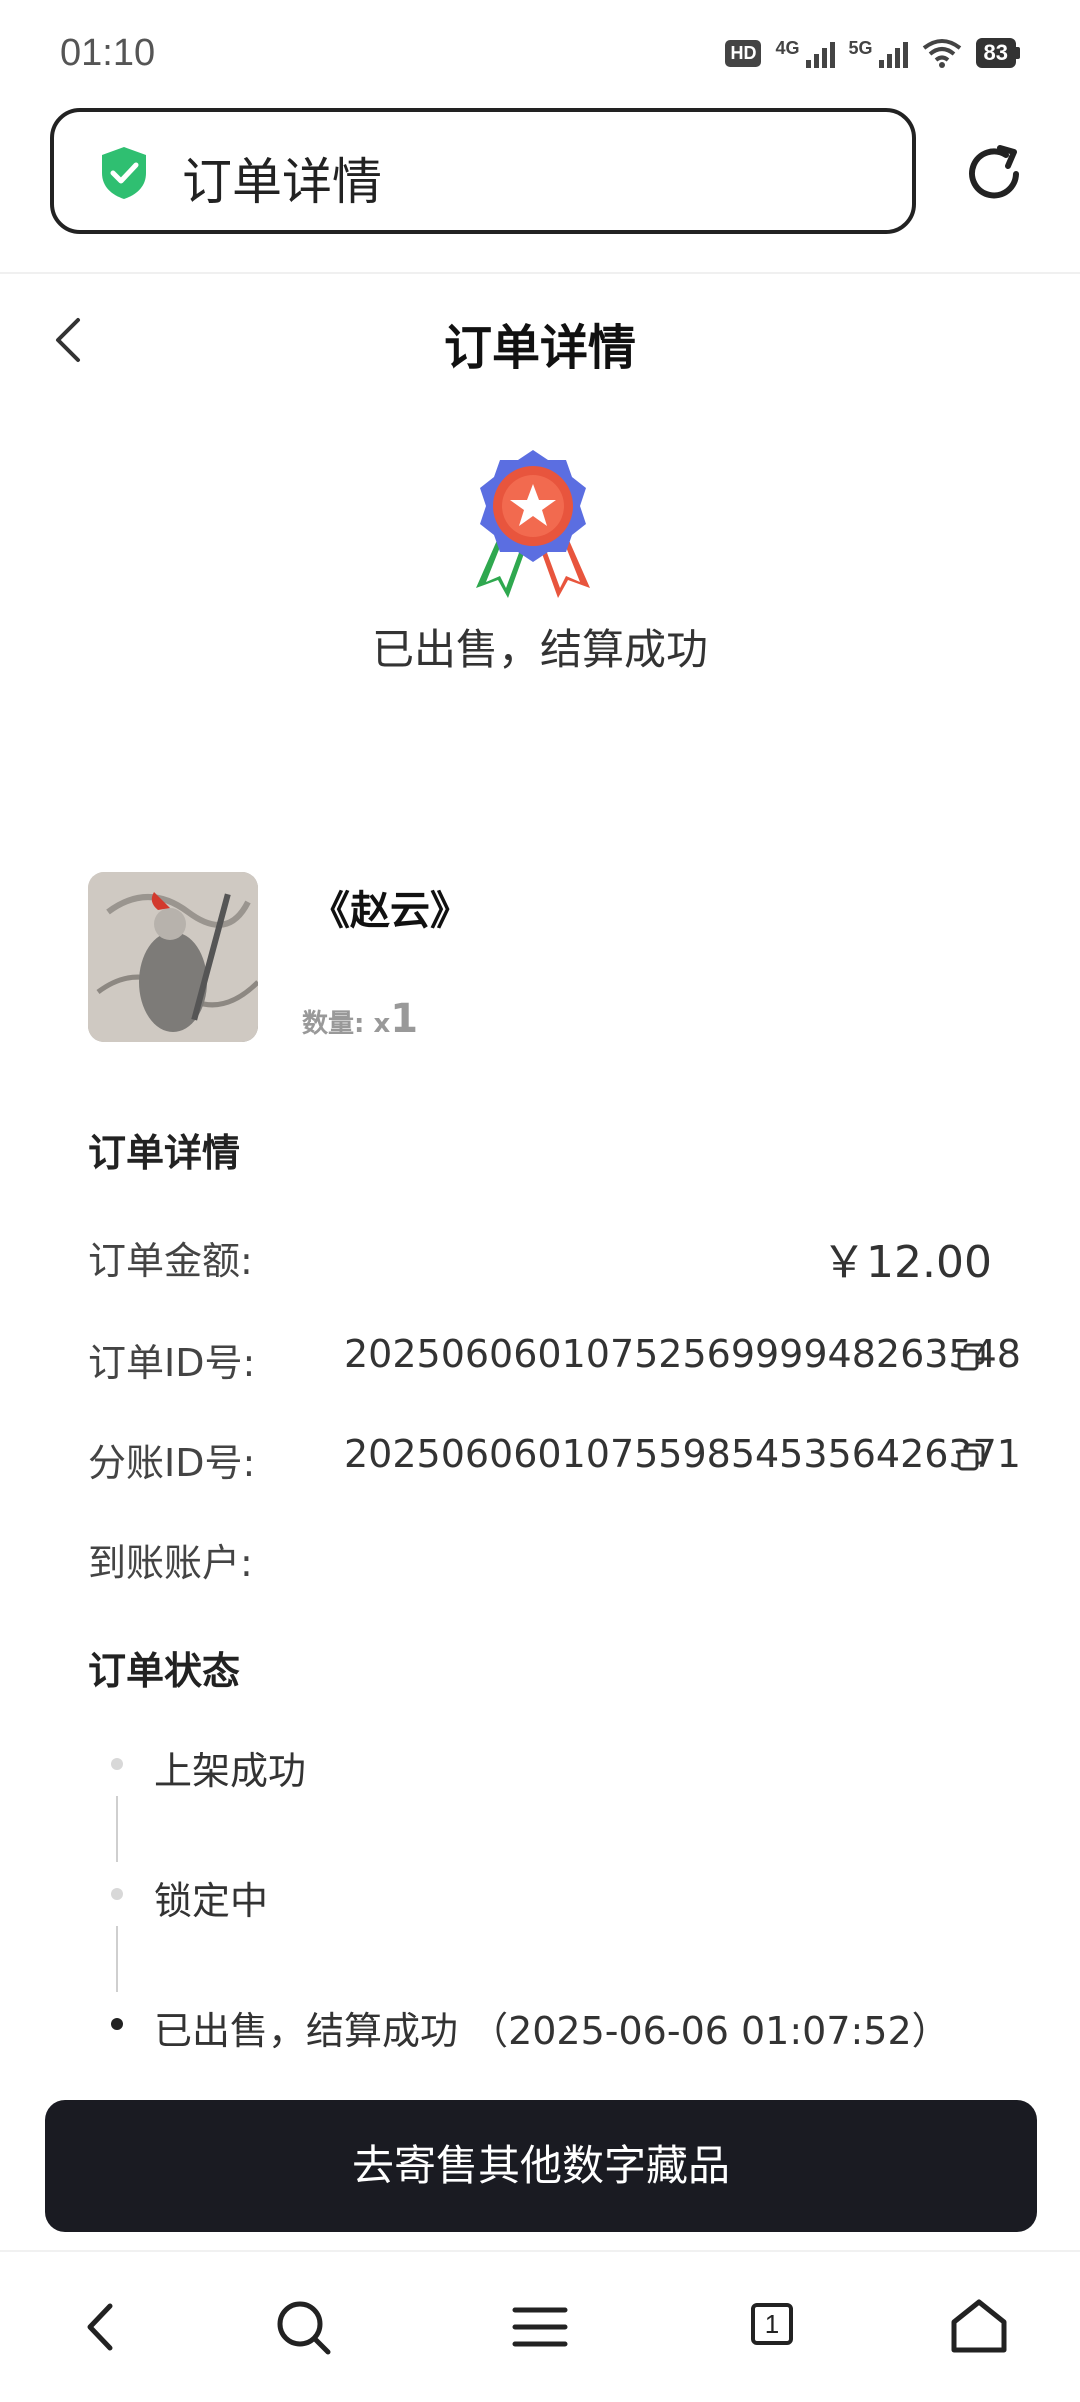  I want to click on hd-icon: HD, so click(743, 53).